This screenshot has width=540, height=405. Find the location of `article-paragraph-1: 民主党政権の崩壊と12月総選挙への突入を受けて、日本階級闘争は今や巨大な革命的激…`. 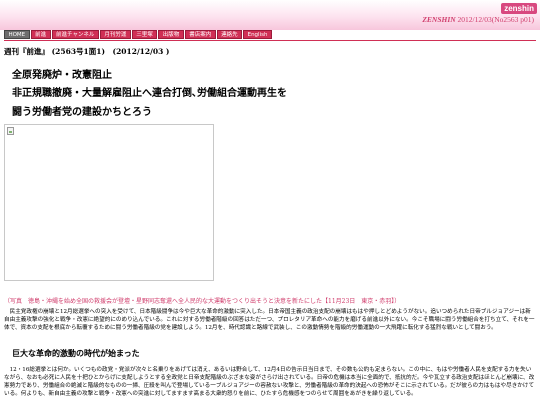

article-paragraph-1: 民主党政権の崩壊と12月総選挙への突入を受けて、日本階級闘争は今や巨大な革命的激… is located at coordinates (269, 320).